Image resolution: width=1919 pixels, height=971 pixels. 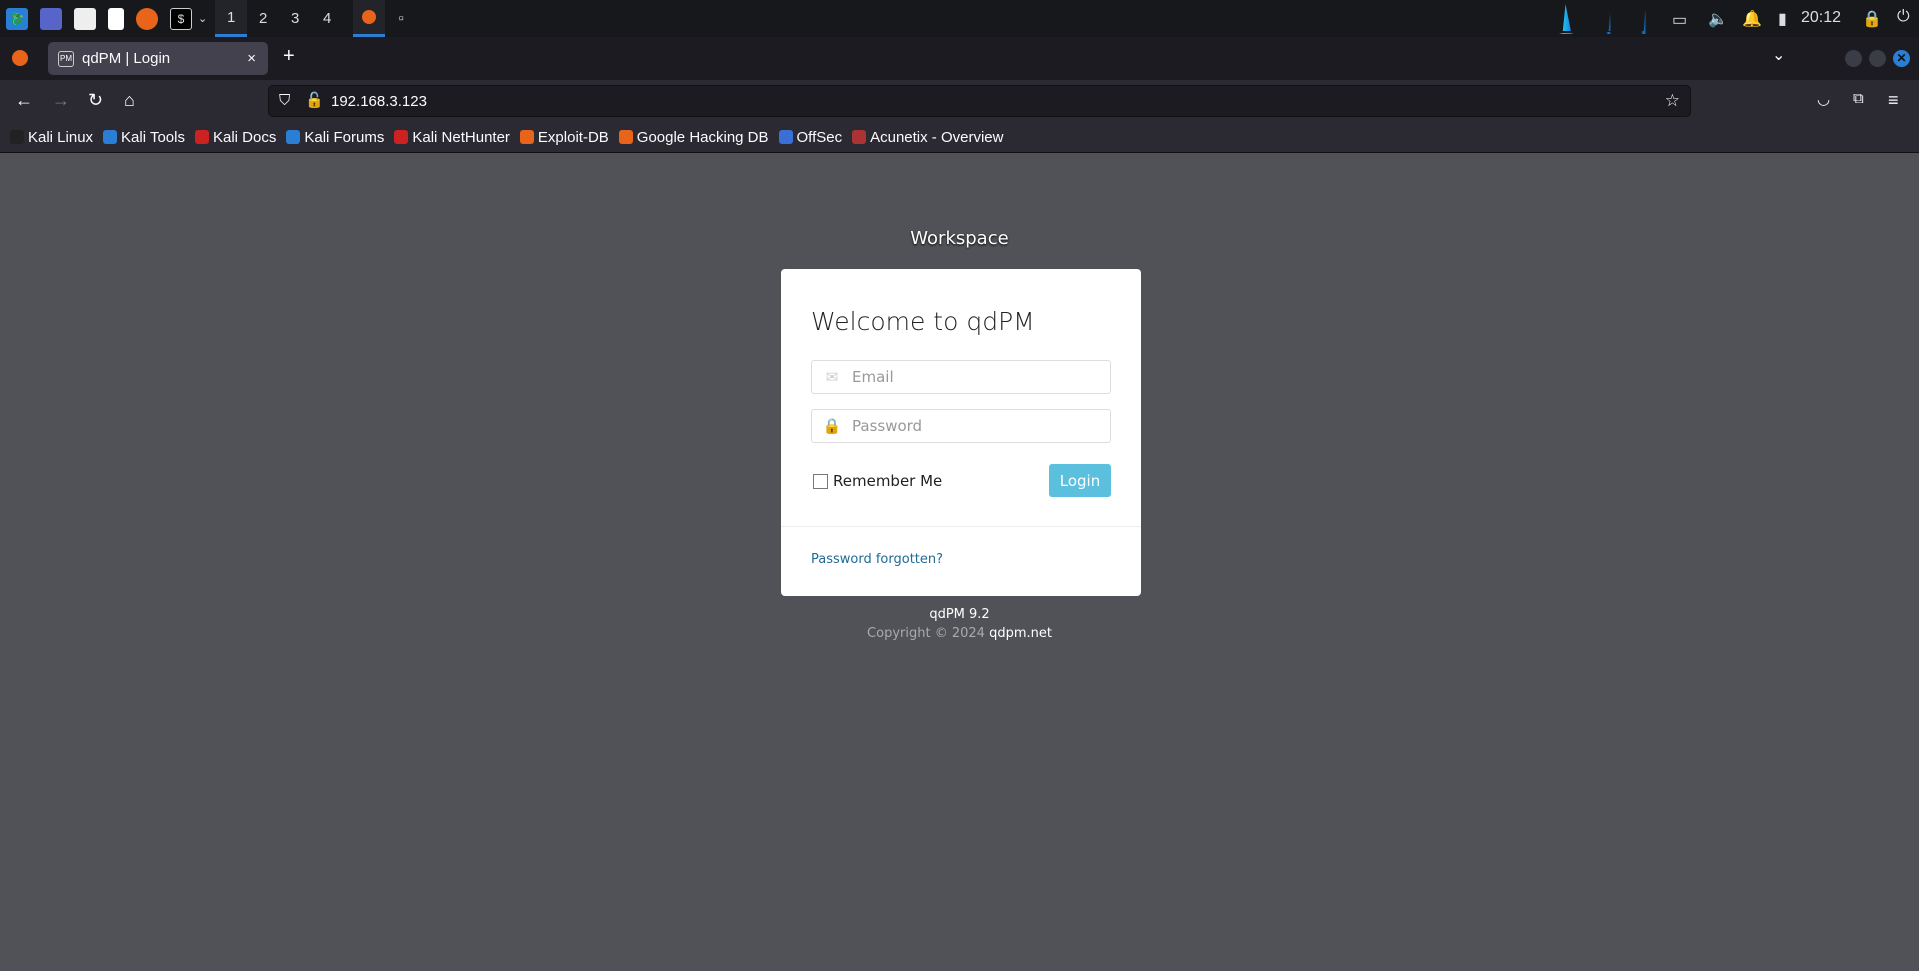 I want to click on bookmark-item: Kali Linux, so click(x=51, y=137).